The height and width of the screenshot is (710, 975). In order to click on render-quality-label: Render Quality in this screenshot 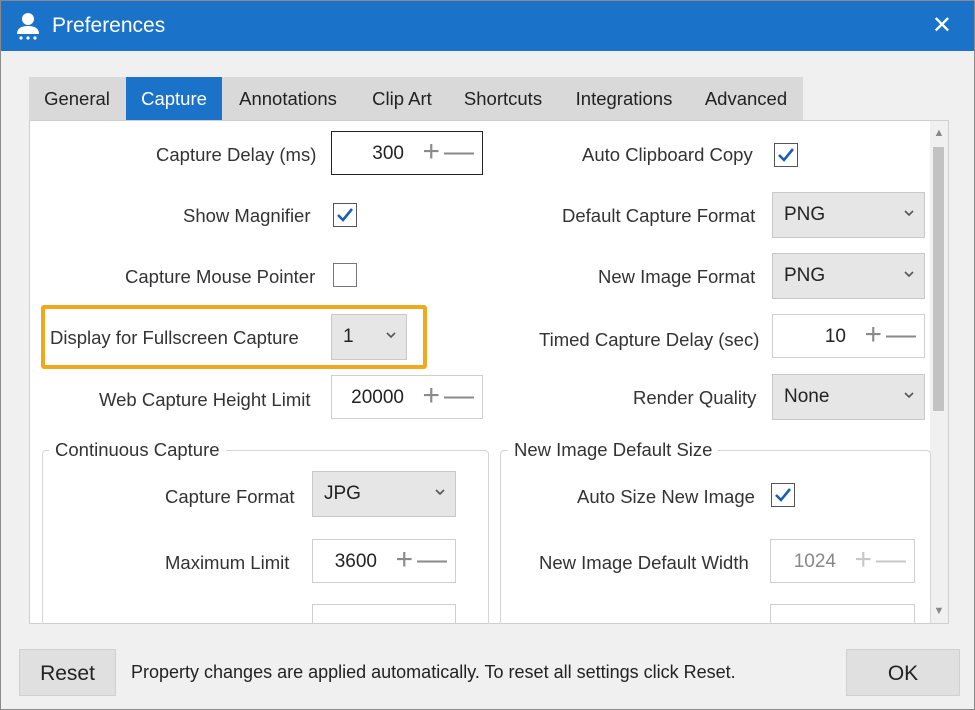, I will do `click(695, 397)`.